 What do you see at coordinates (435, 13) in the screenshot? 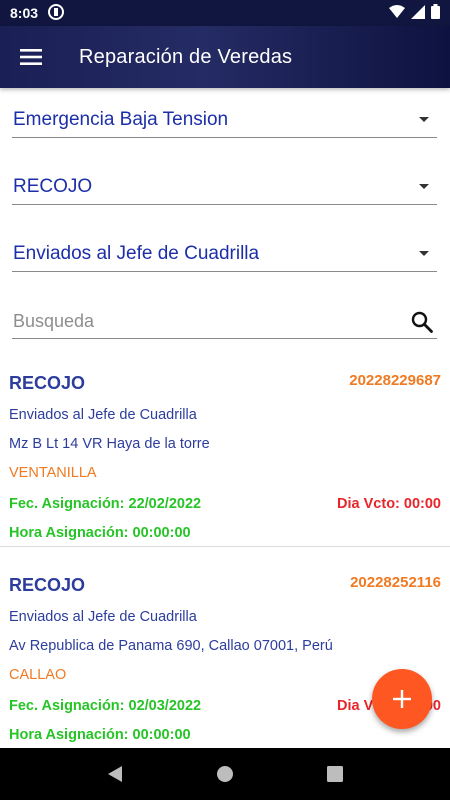
I see `battery-icon` at bounding box center [435, 13].